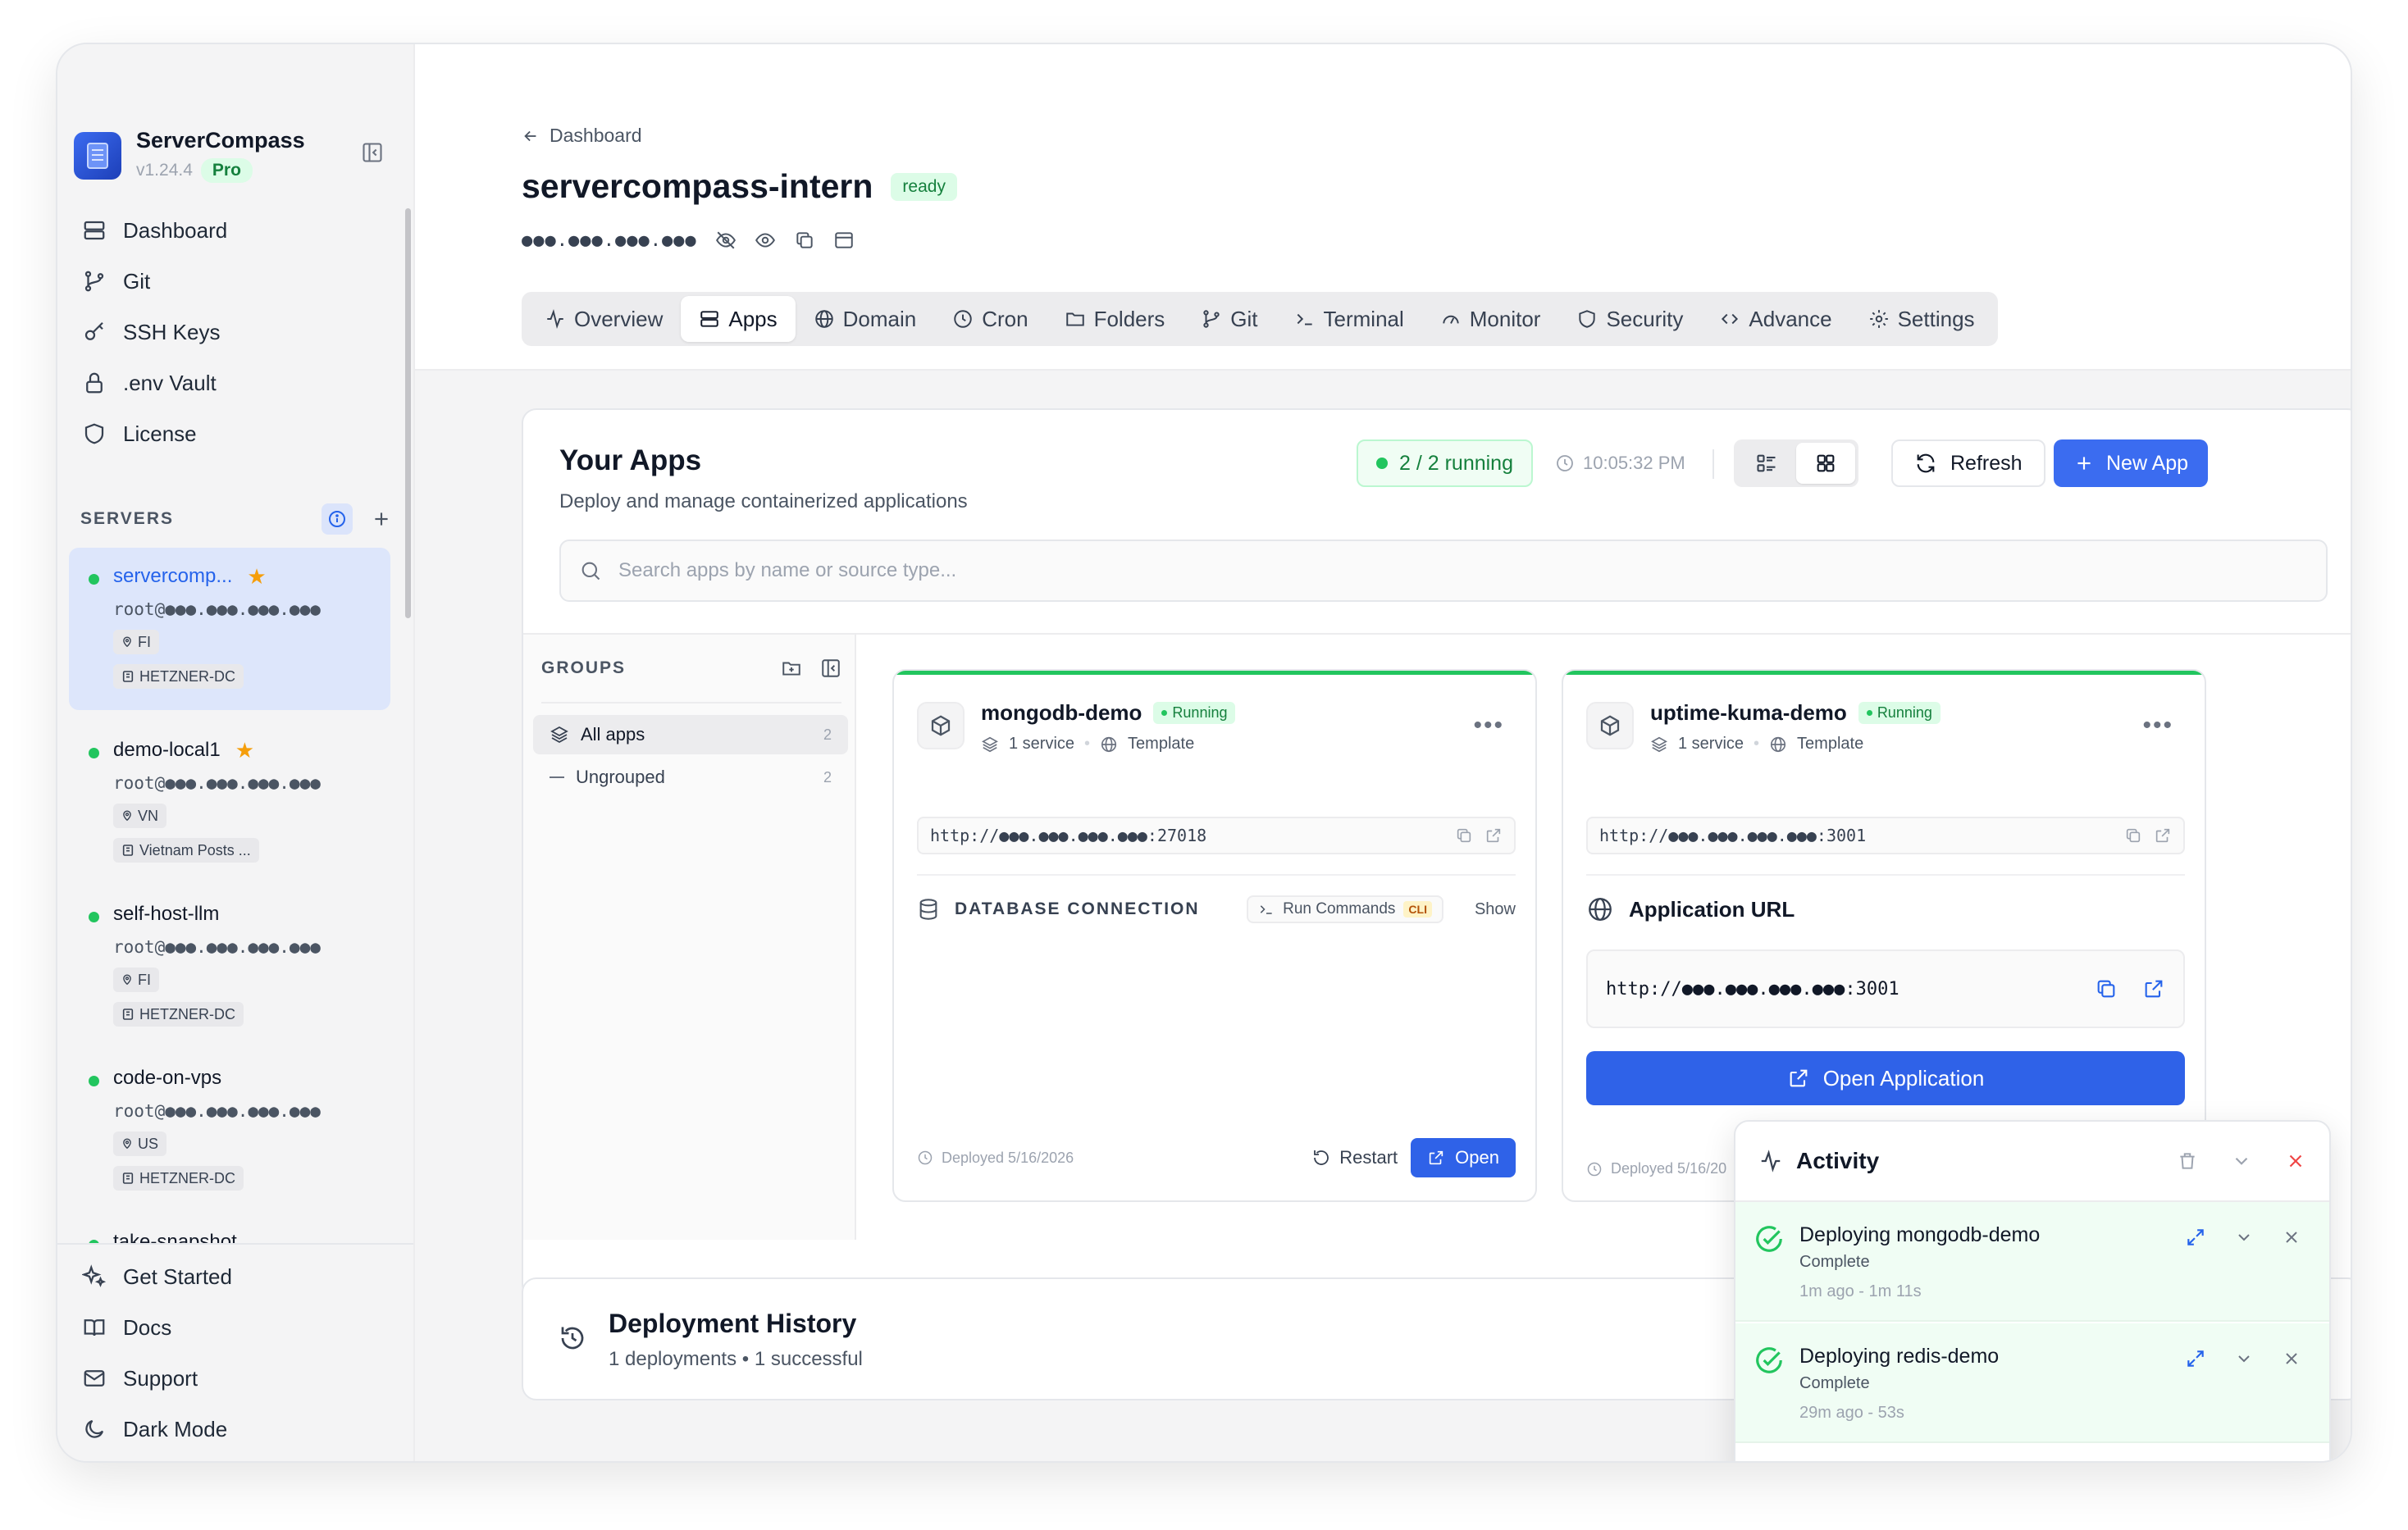 The height and width of the screenshot is (1530, 2408). Describe the element at coordinates (1968, 463) in the screenshot. I see `refresh-button: Refresh` at that location.